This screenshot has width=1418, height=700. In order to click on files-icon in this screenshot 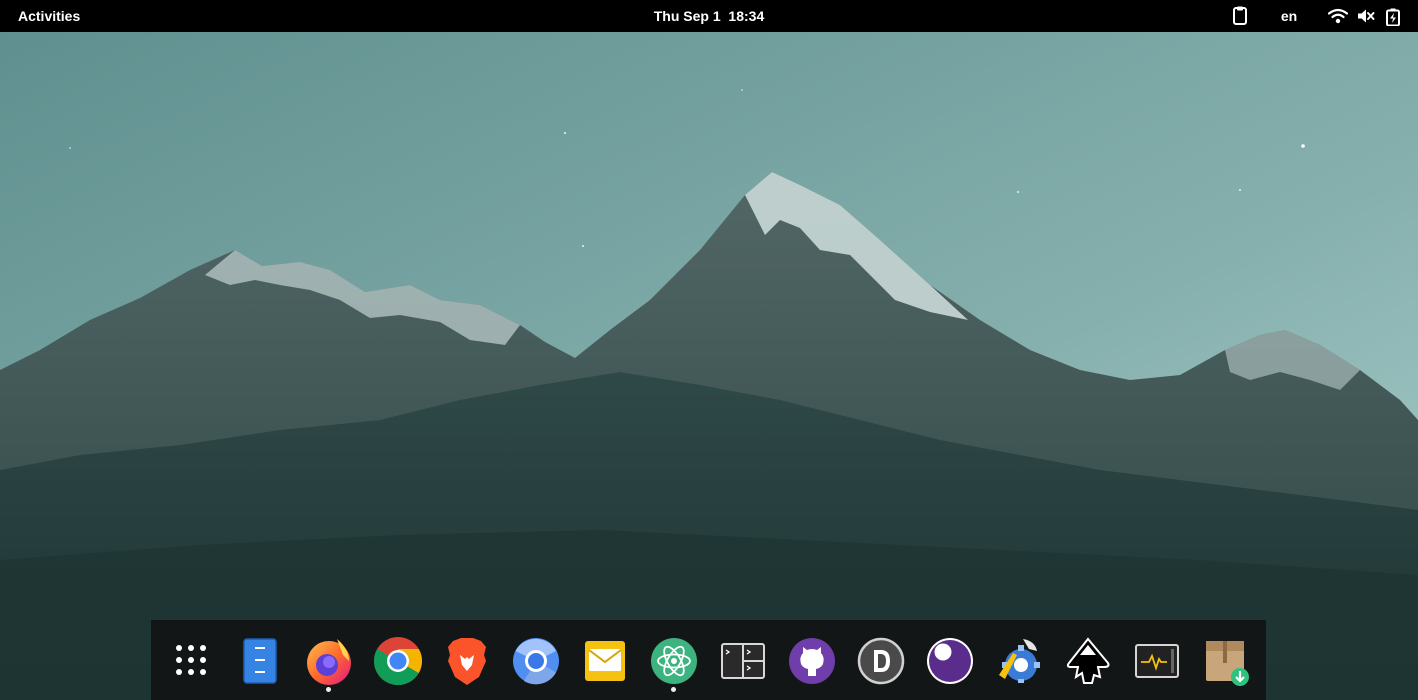, I will do `click(260, 661)`.